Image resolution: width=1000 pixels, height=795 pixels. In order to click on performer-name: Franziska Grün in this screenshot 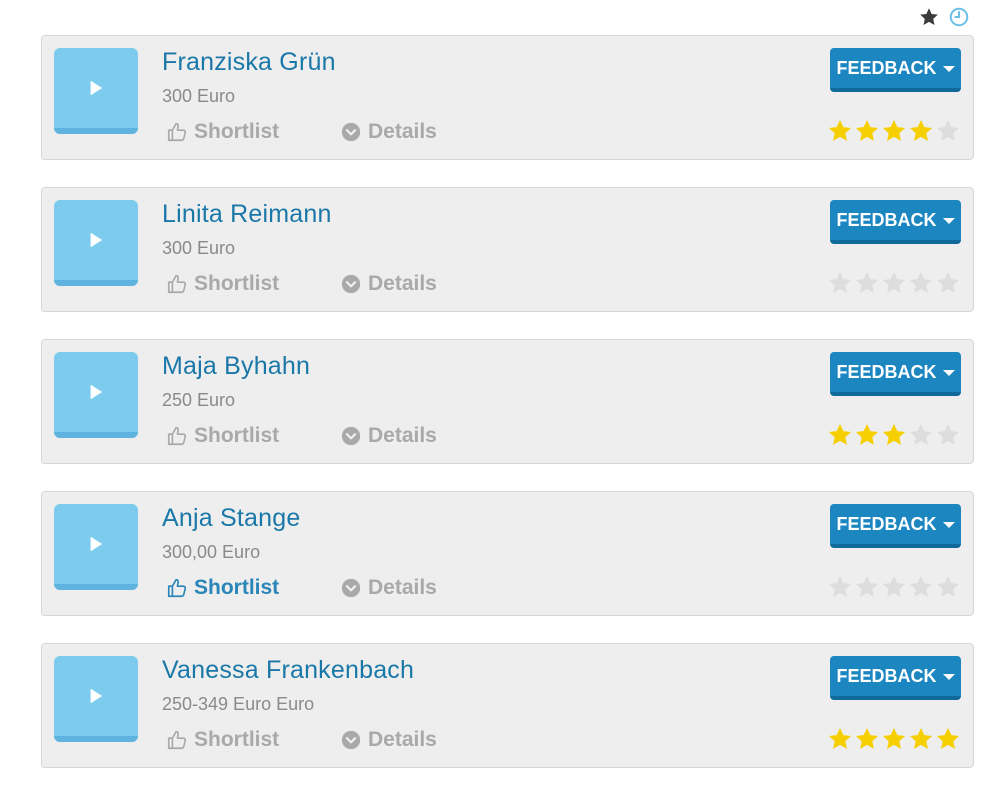, I will do `click(249, 62)`.